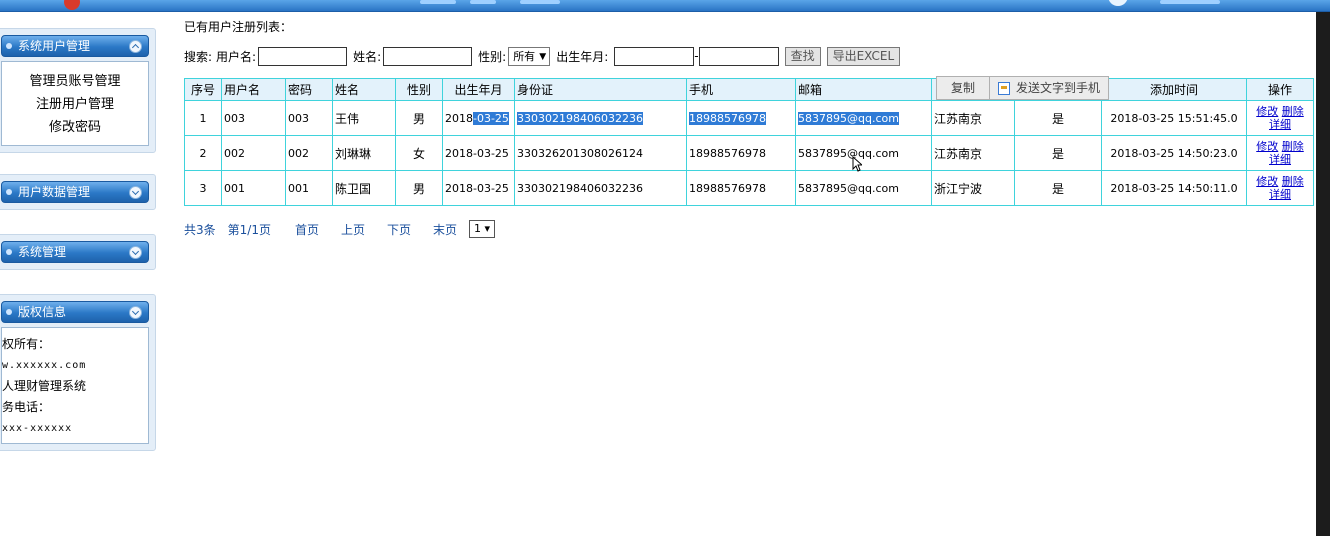  What do you see at coordinates (309, 118) in the screenshot?
I see `cell-password: 003` at bounding box center [309, 118].